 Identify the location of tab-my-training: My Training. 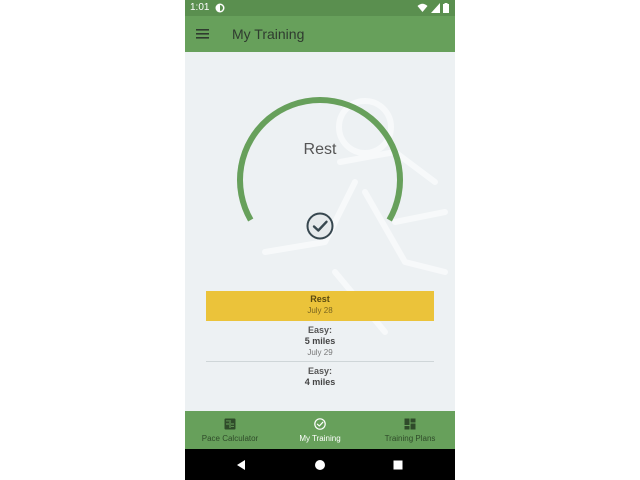
(320, 430).